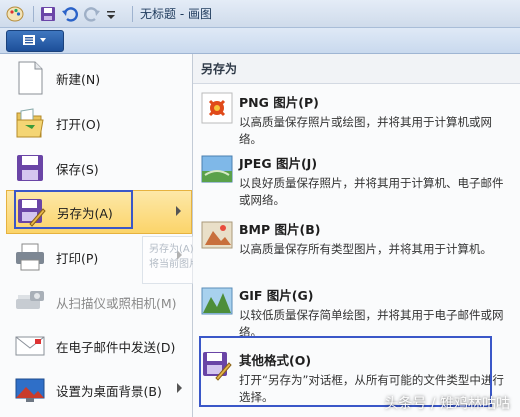 The height and width of the screenshot is (417, 520). I want to click on menu-item-label: 打印(P), so click(77, 258).